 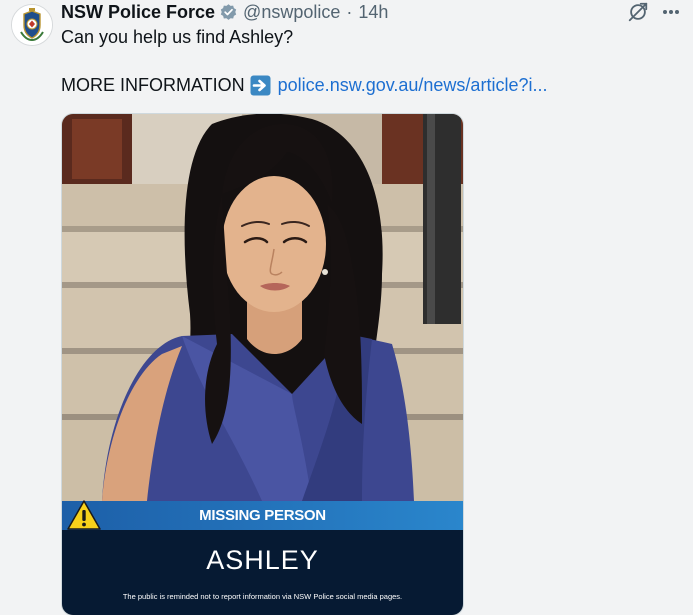 I want to click on warning-triangle-icon, so click(x=84, y=515).